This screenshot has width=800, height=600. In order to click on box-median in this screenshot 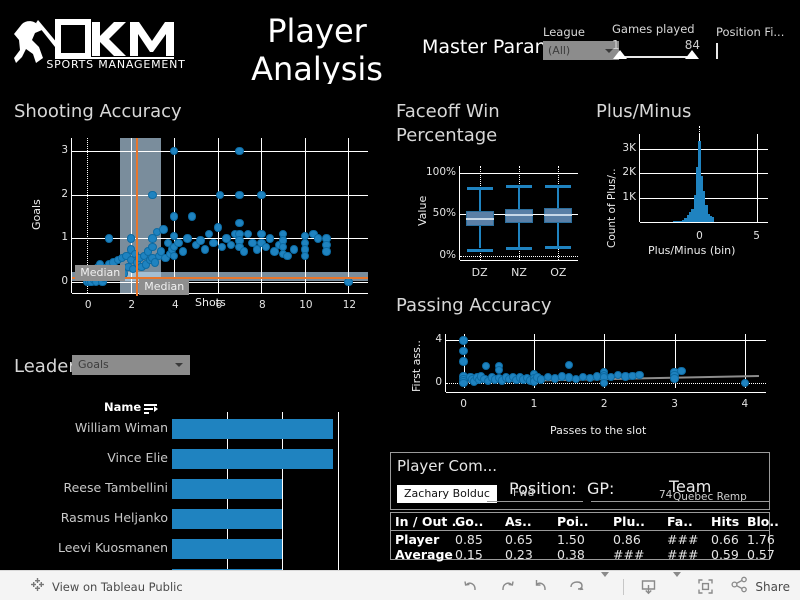, I will do `click(519, 215)`.